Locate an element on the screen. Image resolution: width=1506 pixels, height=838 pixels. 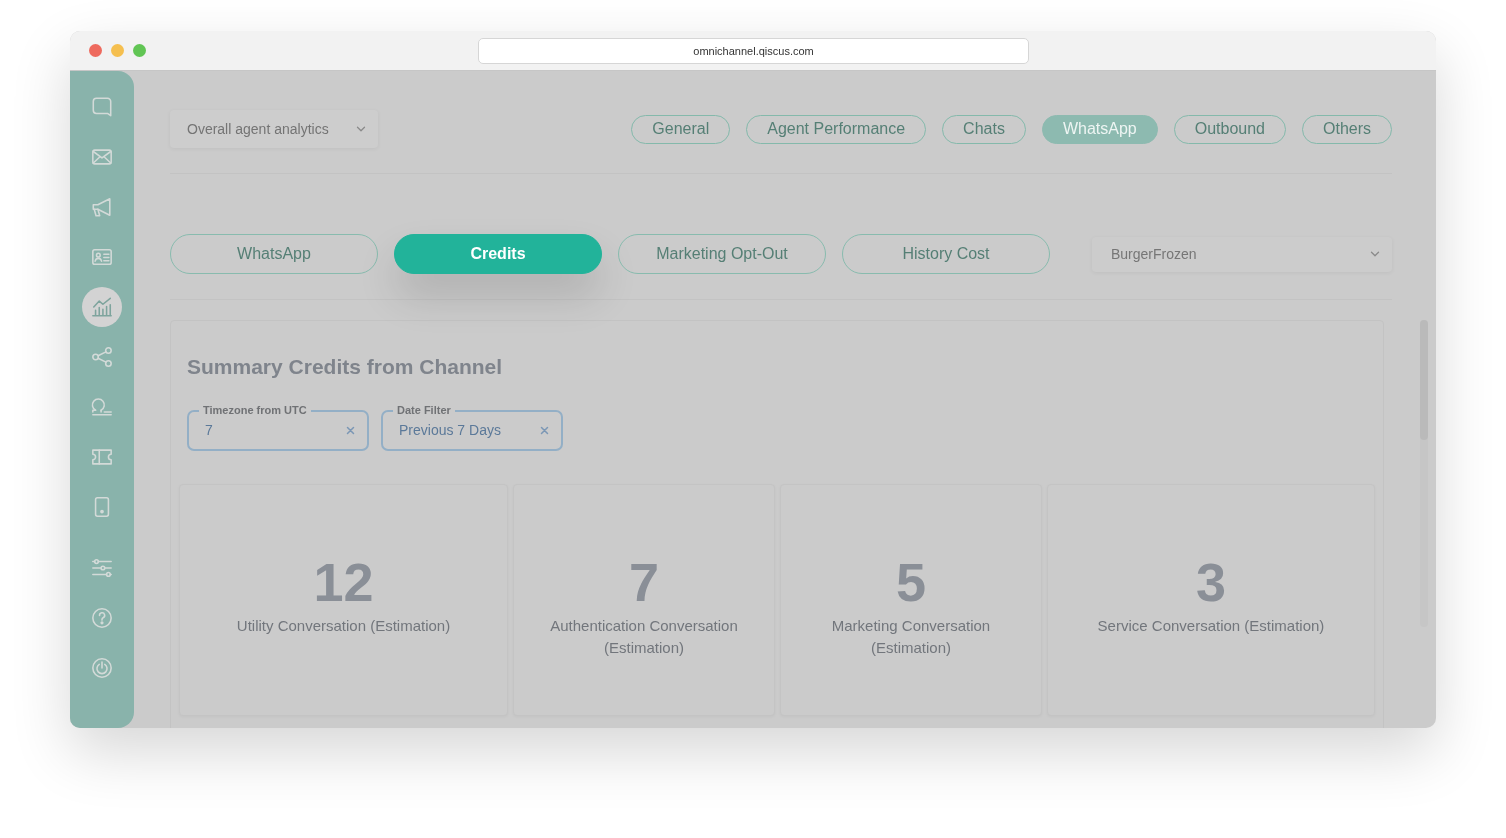
panel-title: Summary Credits from Channel is located at coordinates (345, 367).